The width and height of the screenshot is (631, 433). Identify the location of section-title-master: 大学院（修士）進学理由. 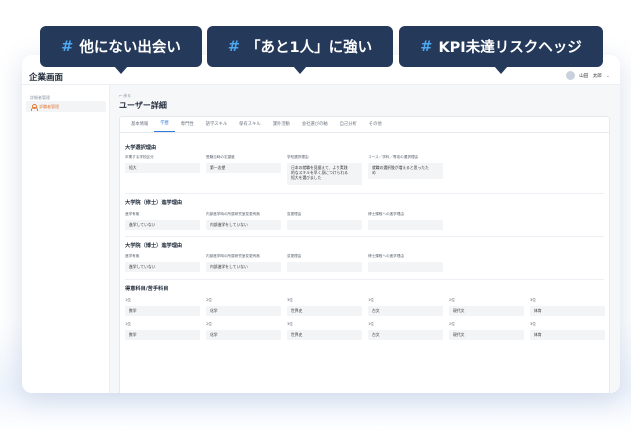
(154, 203).